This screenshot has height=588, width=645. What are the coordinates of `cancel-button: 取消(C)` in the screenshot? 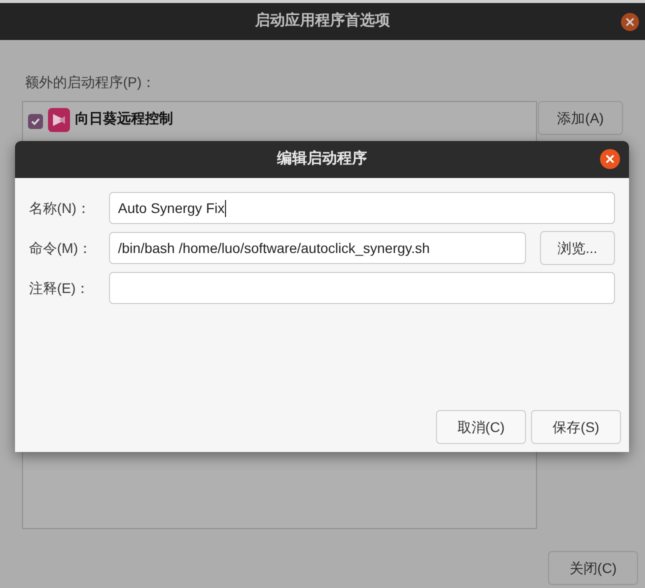 It's located at (481, 427).